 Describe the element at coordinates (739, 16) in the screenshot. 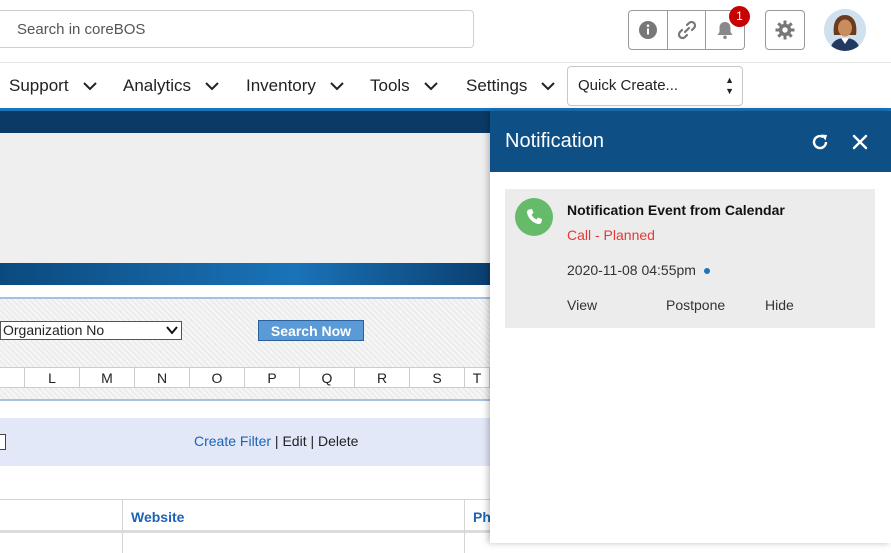

I see `notification-count-badge: 1` at that location.